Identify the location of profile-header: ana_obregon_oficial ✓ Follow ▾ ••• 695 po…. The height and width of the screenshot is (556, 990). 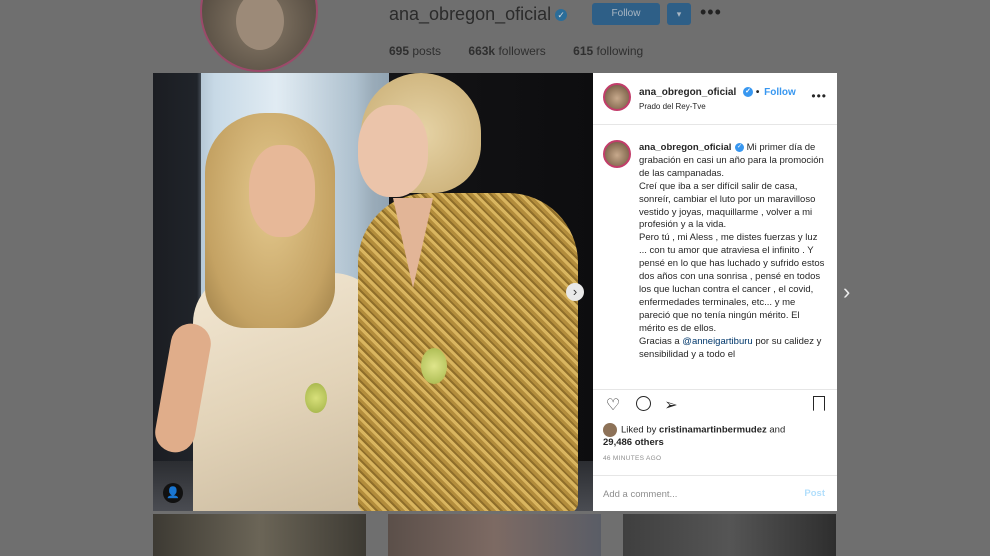
(495, 36).